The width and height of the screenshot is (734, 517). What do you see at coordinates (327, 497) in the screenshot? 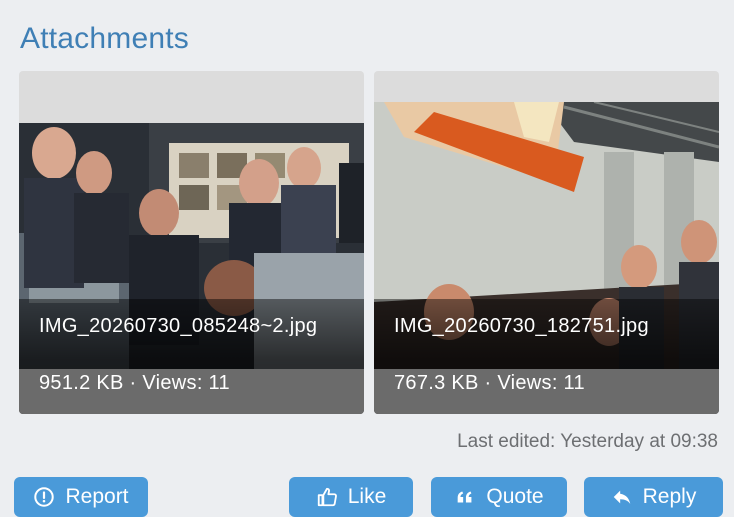
I see `thumbs-up-icon` at bounding box center [327, 497].